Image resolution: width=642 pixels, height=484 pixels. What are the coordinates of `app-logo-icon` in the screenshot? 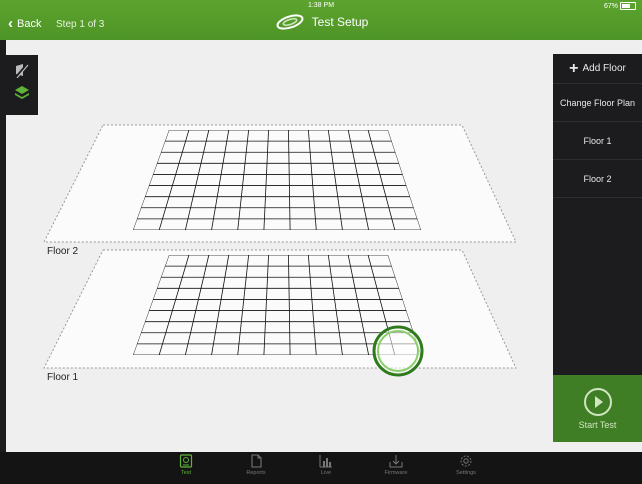 It's located at (290, 22).